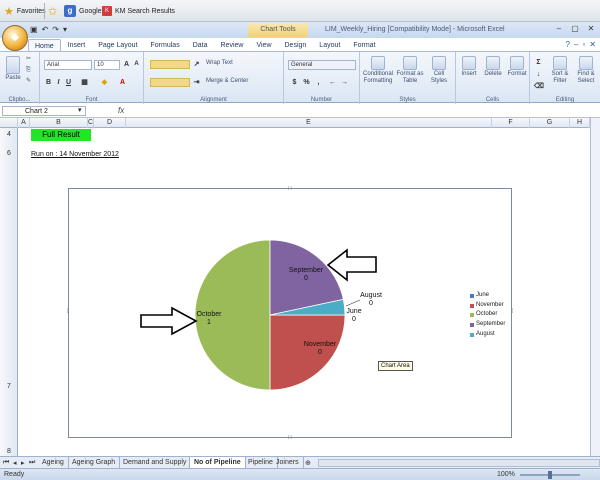  Describe the element at coordinates (15, 463) in the screenshot. I see `prev-sheet-icon: ◂` at that location.